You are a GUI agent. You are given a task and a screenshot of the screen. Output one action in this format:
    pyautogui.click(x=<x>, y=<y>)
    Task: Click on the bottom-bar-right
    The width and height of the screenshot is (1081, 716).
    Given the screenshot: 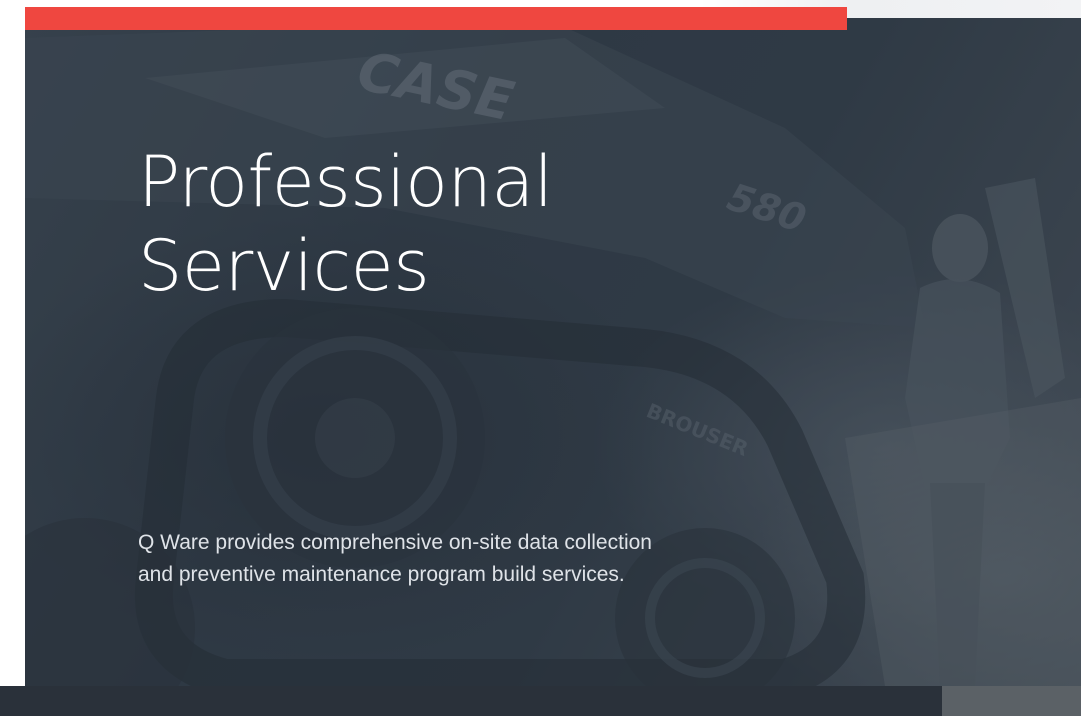 What is the action you would take?
    pyautogui.click(x=1011, y=701)
    